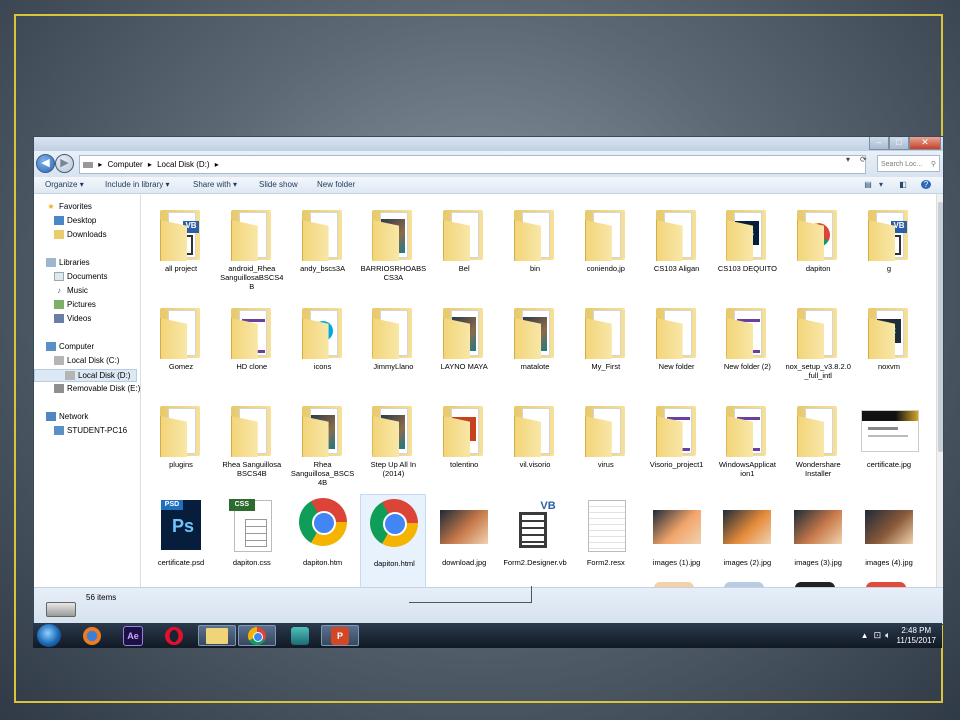 The image size is (960, 720). Describe the element at coordinates (215, 184) in the screenshot. I see `share-with-button: Share with ▾` at that location.